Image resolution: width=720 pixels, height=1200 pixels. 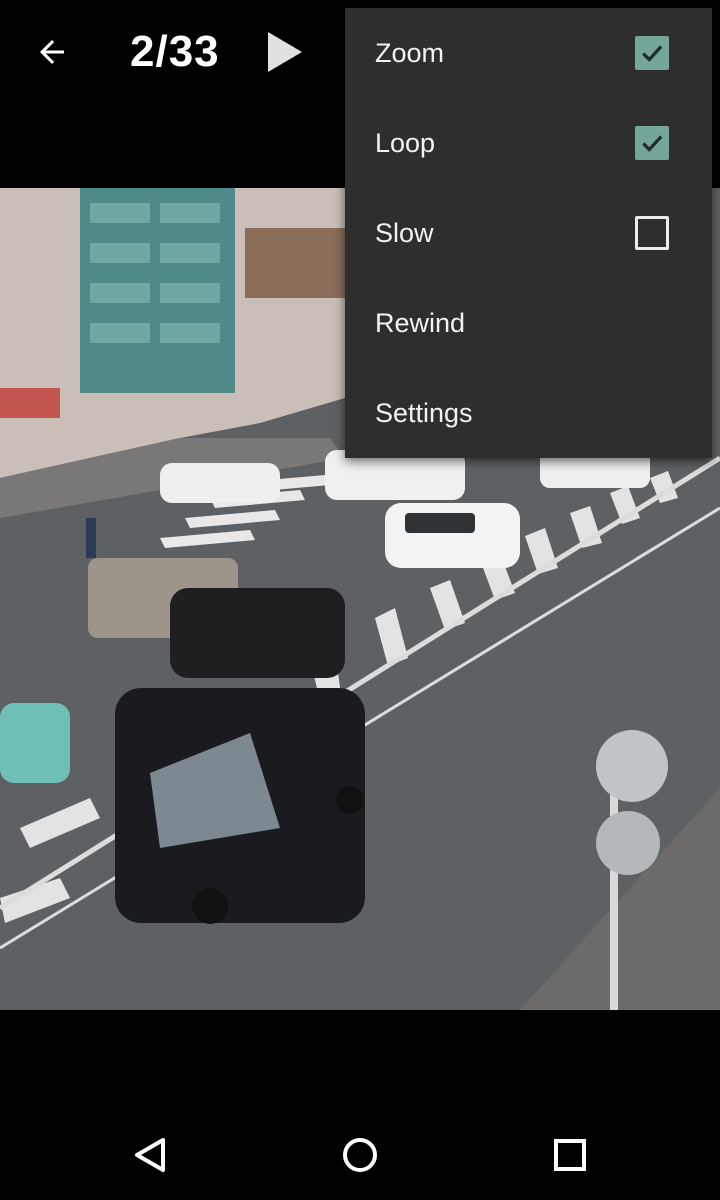 I want to click on nav-home-icon, so click(x=360, y=1155).